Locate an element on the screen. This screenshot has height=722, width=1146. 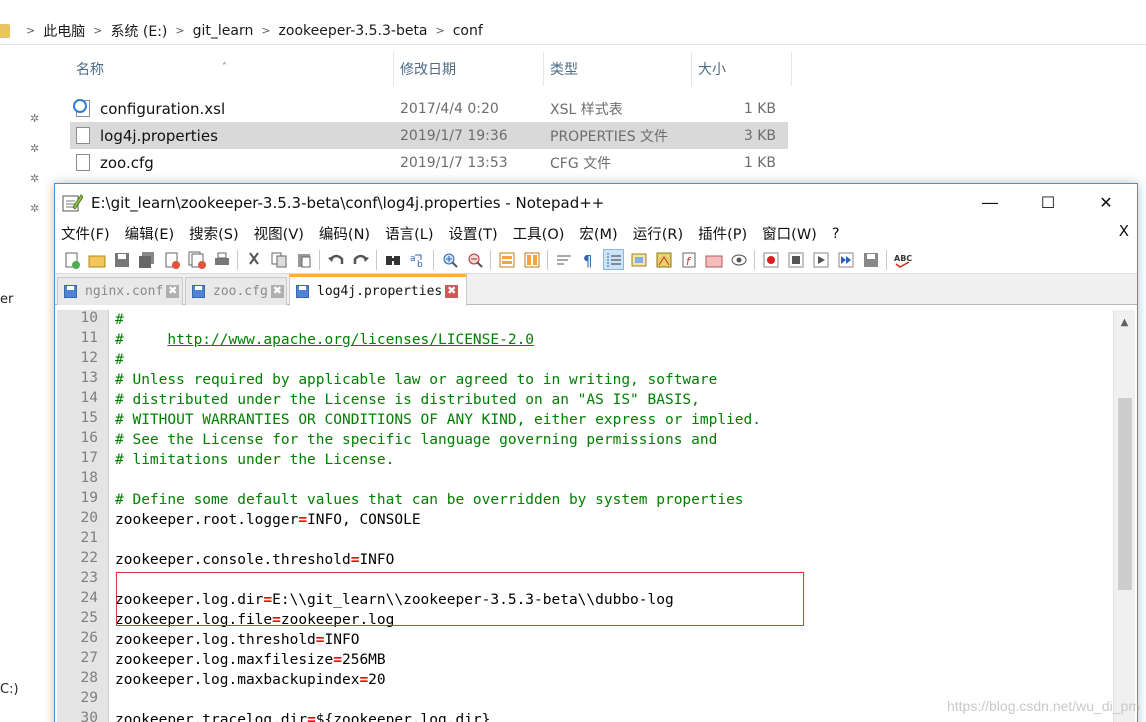
column-name: 名称 ˄ is located at coordinates (232, 69).